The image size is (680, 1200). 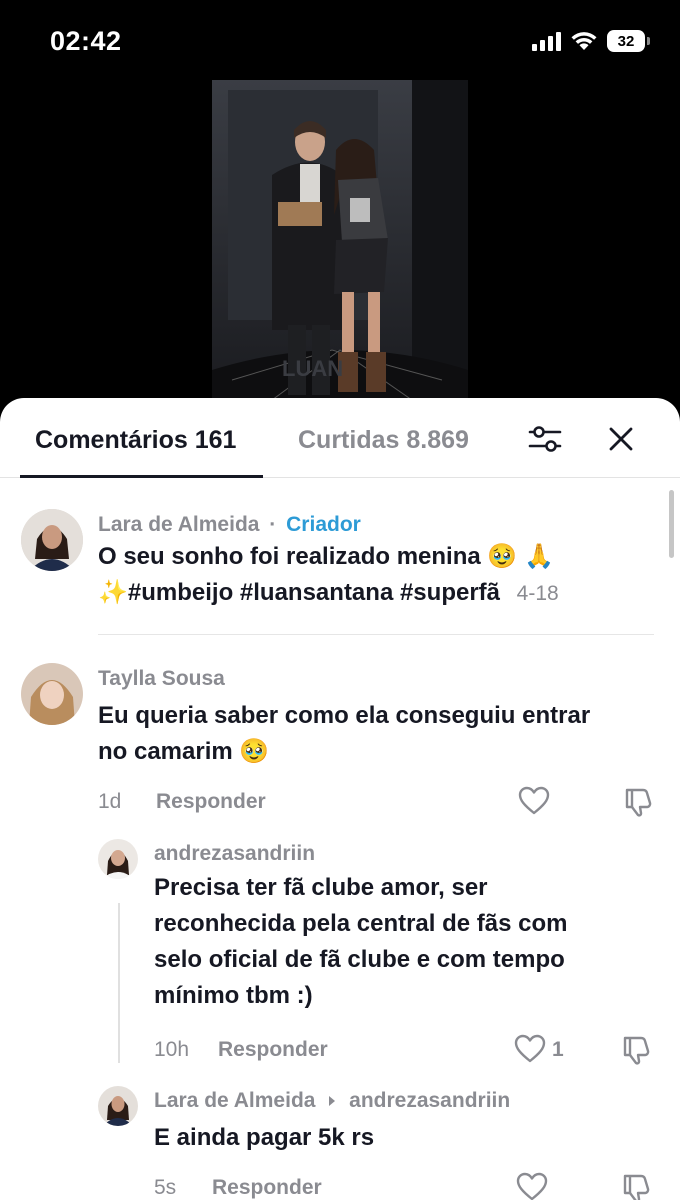 What do you see at coordinates (383, 440) in the screenshot?
I see `tab-likes: Curtidas 8.869` at bounding box center [383, 440].